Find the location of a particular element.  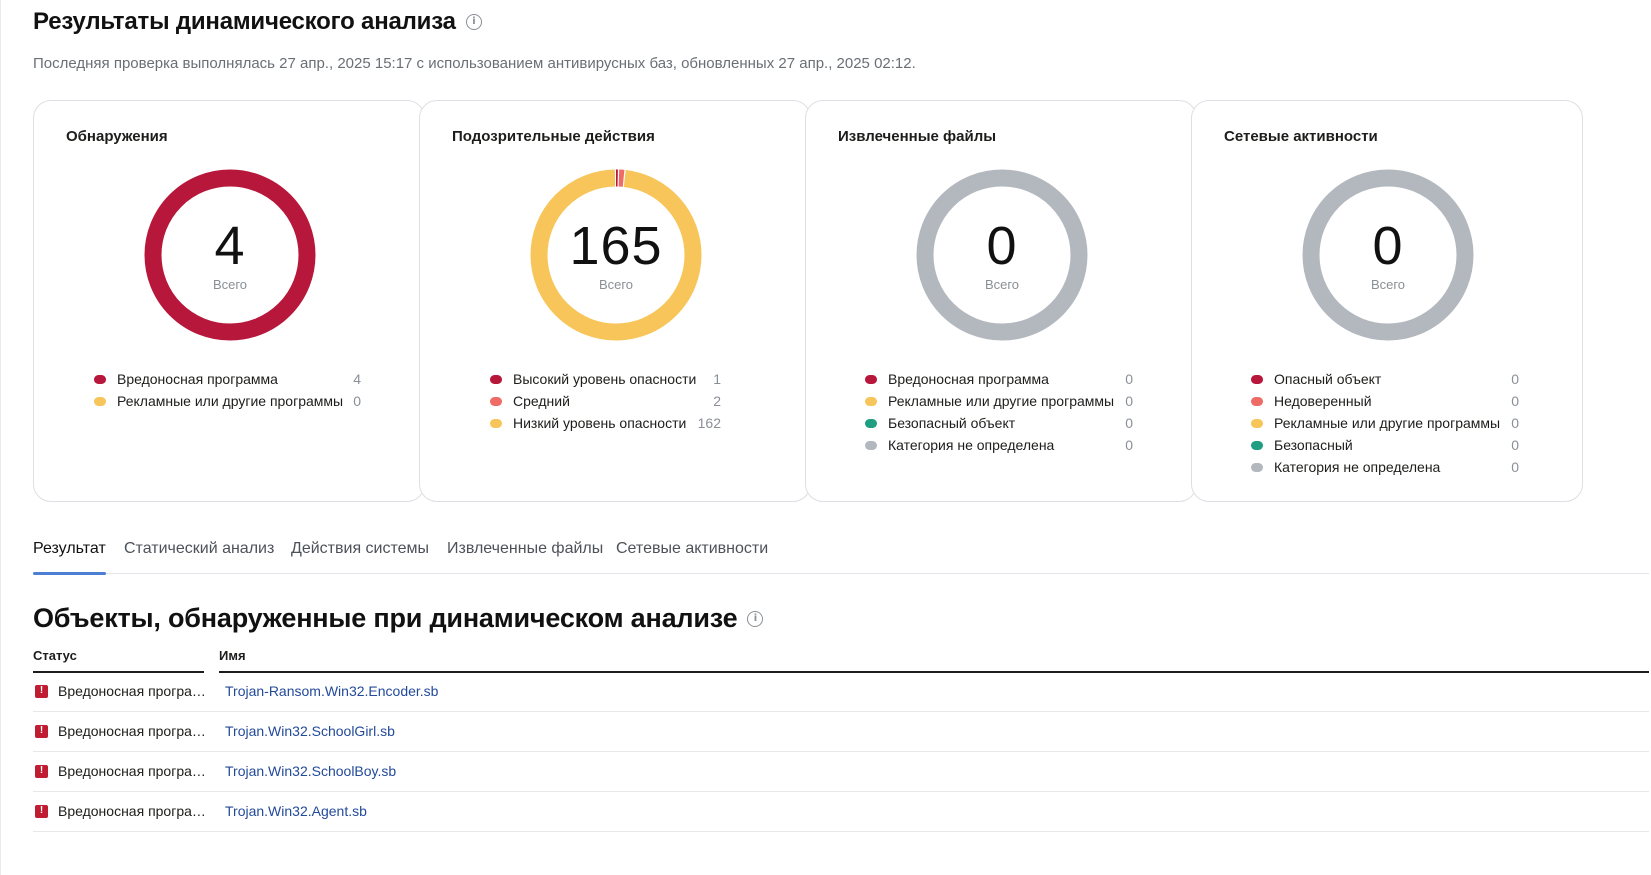

legend-label: Безопасный объект is located at coordinates (952, 423).